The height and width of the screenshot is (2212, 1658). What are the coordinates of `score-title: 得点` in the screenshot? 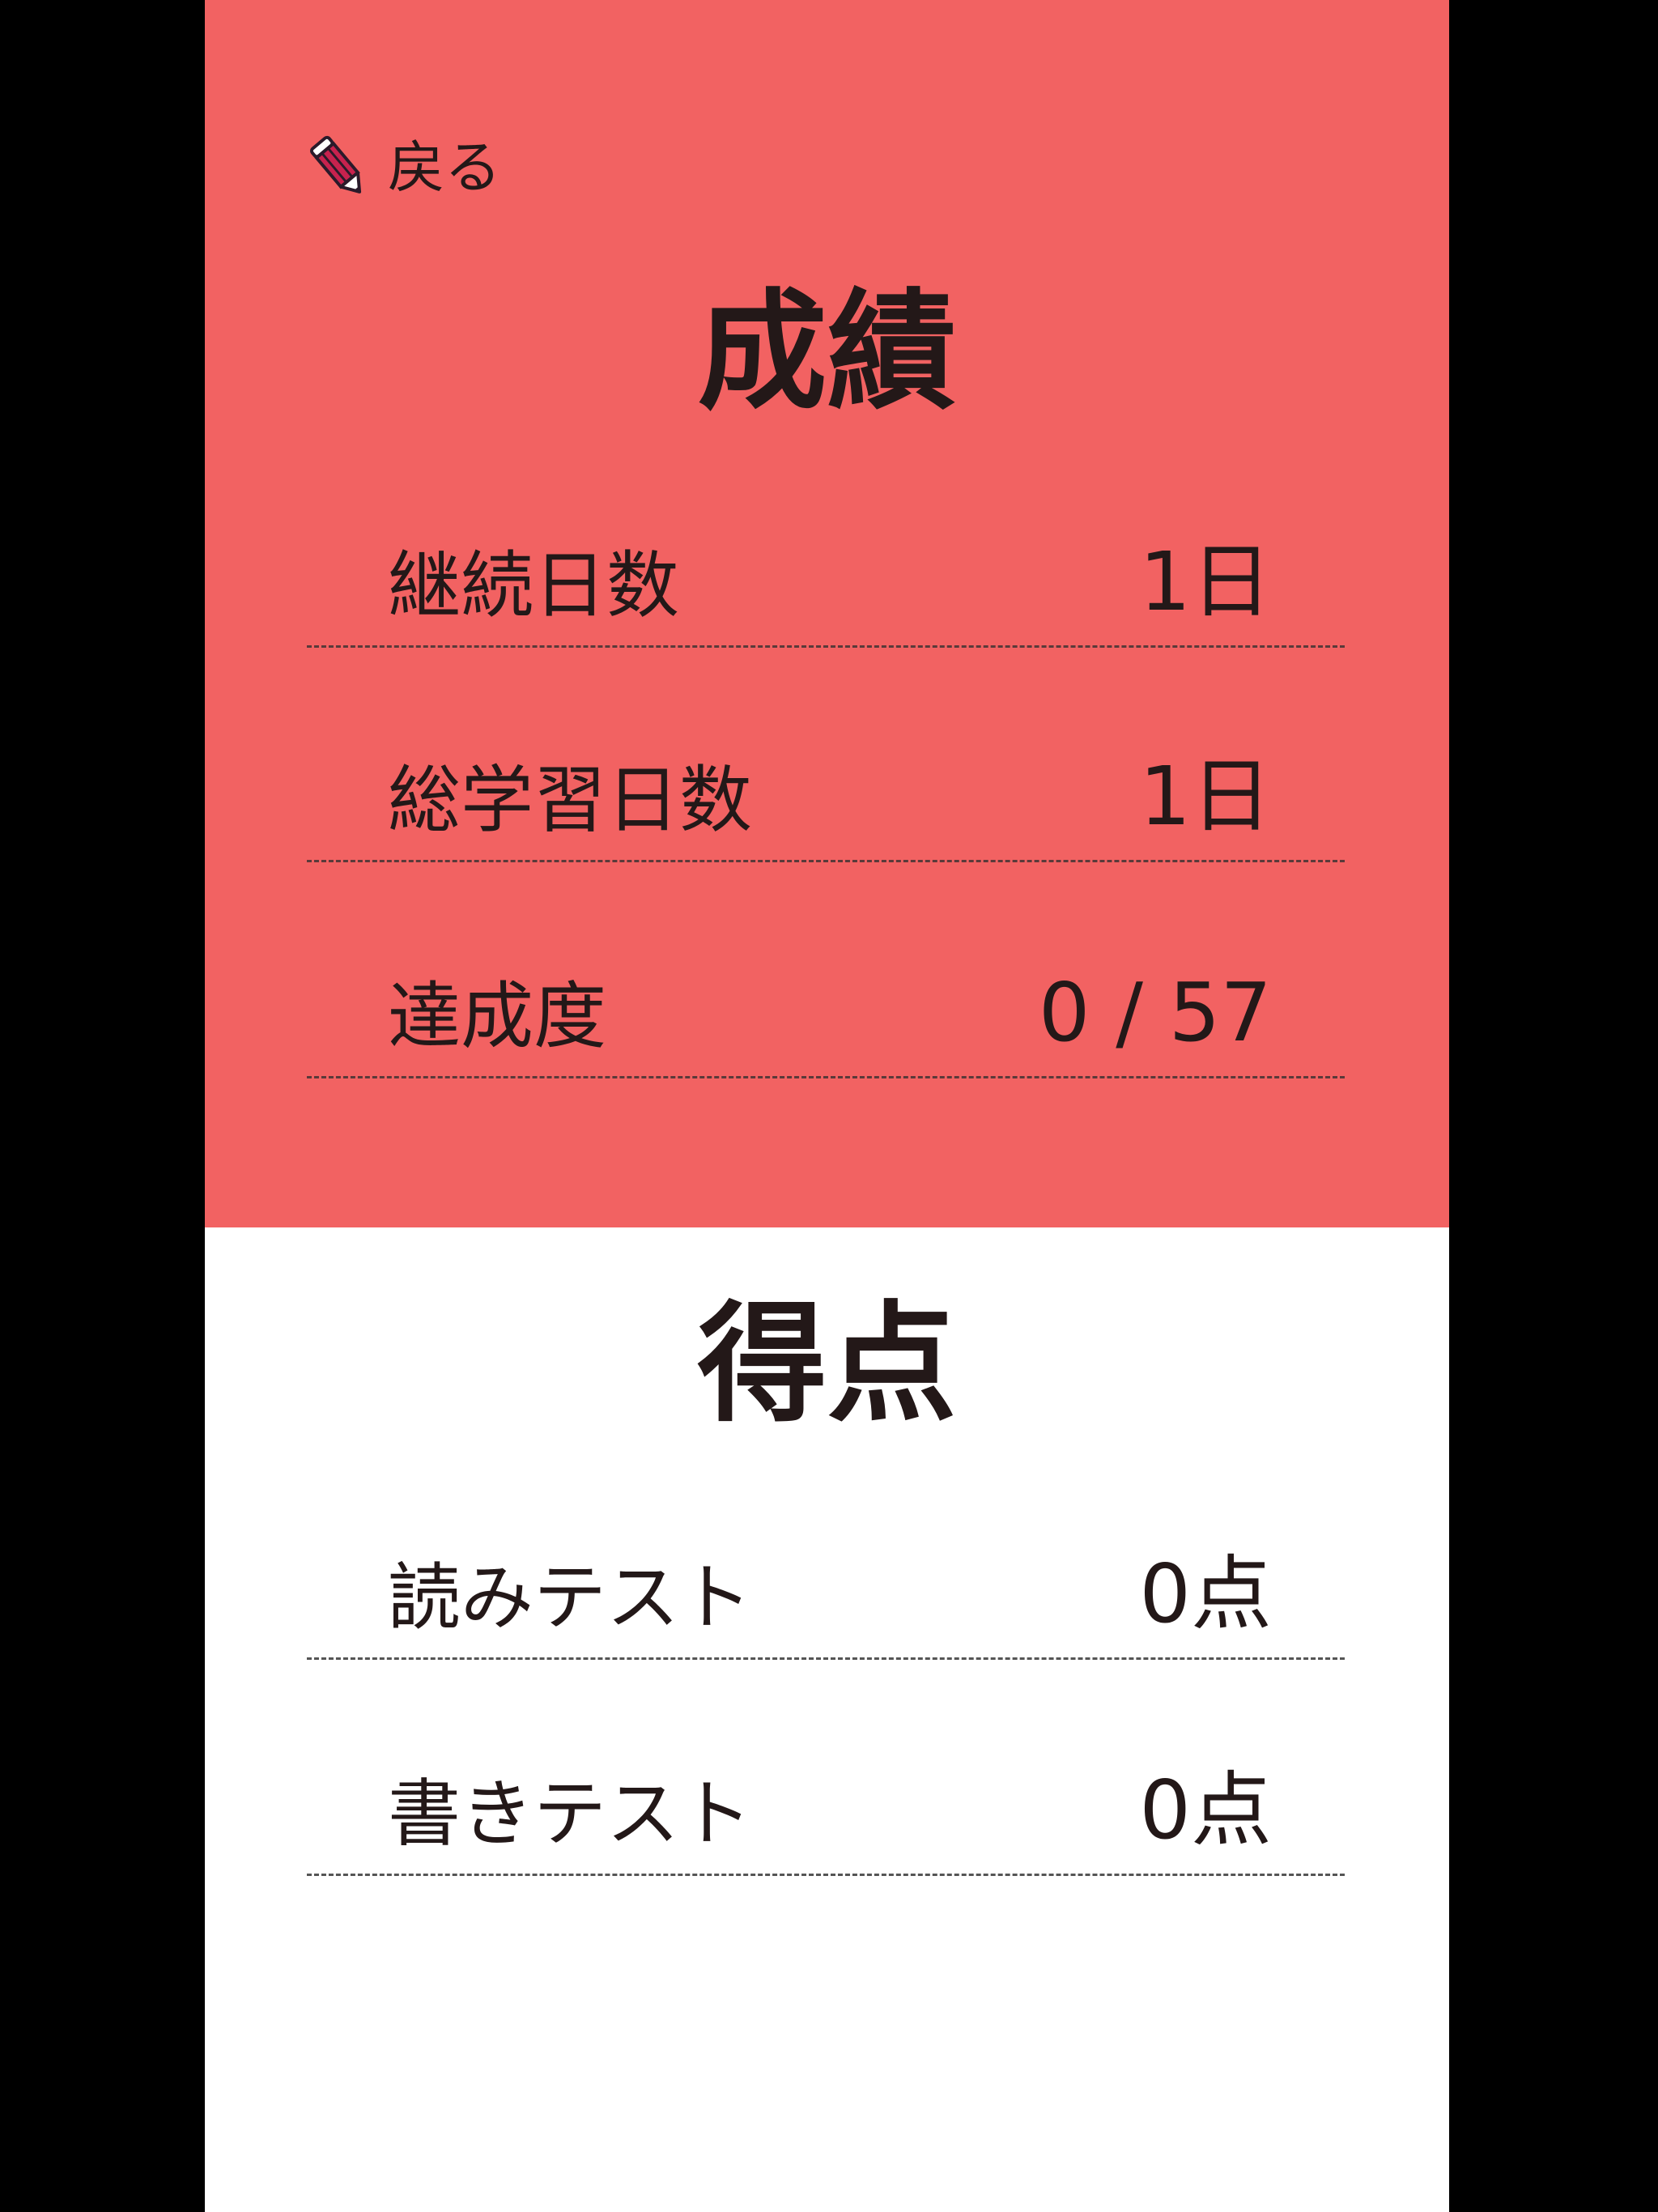 It's located at (827, 1364).